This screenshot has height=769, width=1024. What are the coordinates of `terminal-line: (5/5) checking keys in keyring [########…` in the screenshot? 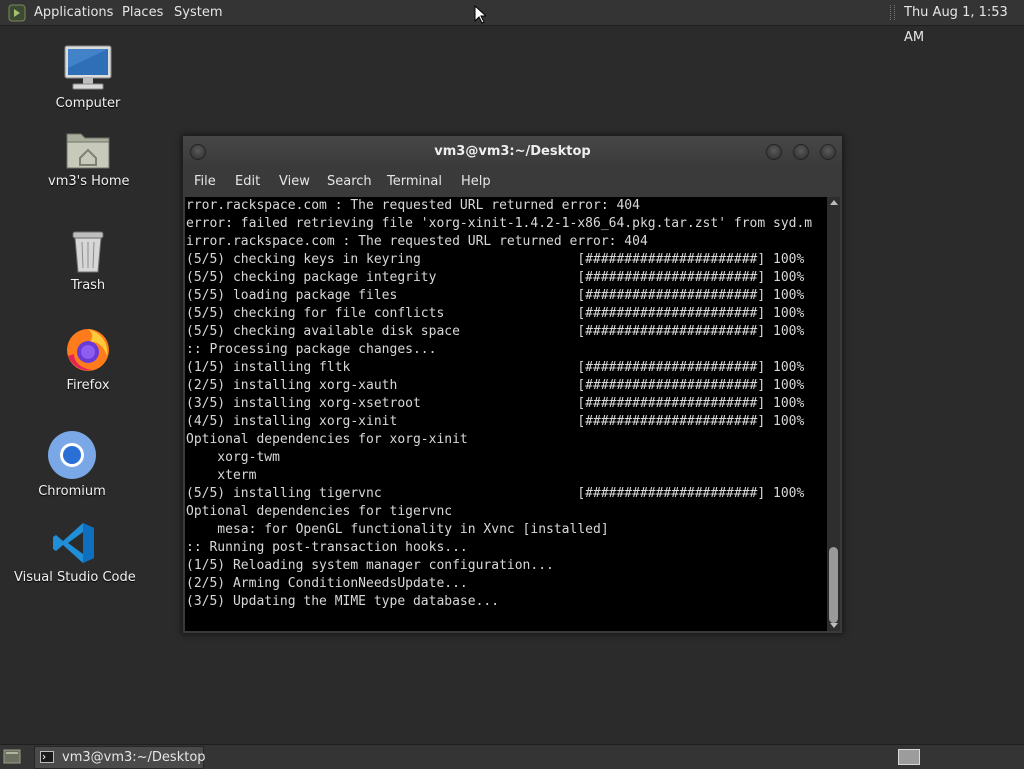 It's located at (495, 259).